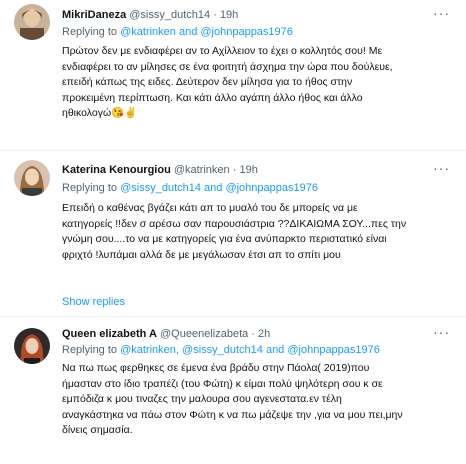 This screenshot has width=466, height=464. I want to click on tweet-header: Katerina Kenourgiou @katrinken · 19h, so click(160, 170).